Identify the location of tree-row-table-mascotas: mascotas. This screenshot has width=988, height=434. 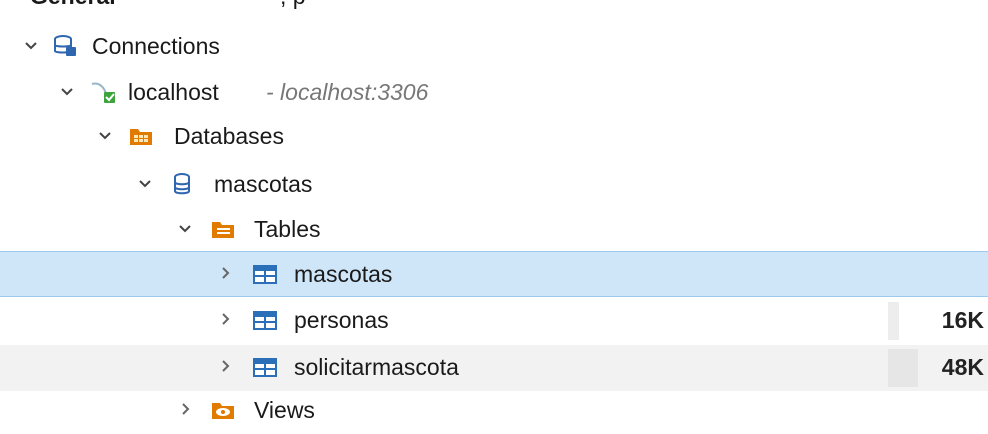
(494, 274).